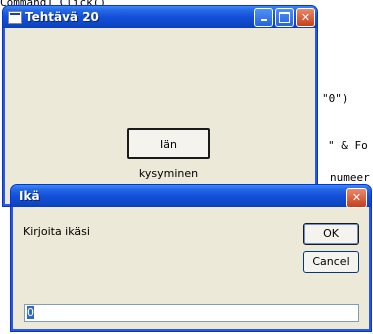  What do you see at coordinates (29, 196) in the screenshot?
I see `dialog-title: Ikä` at bounding box center [29, 196].